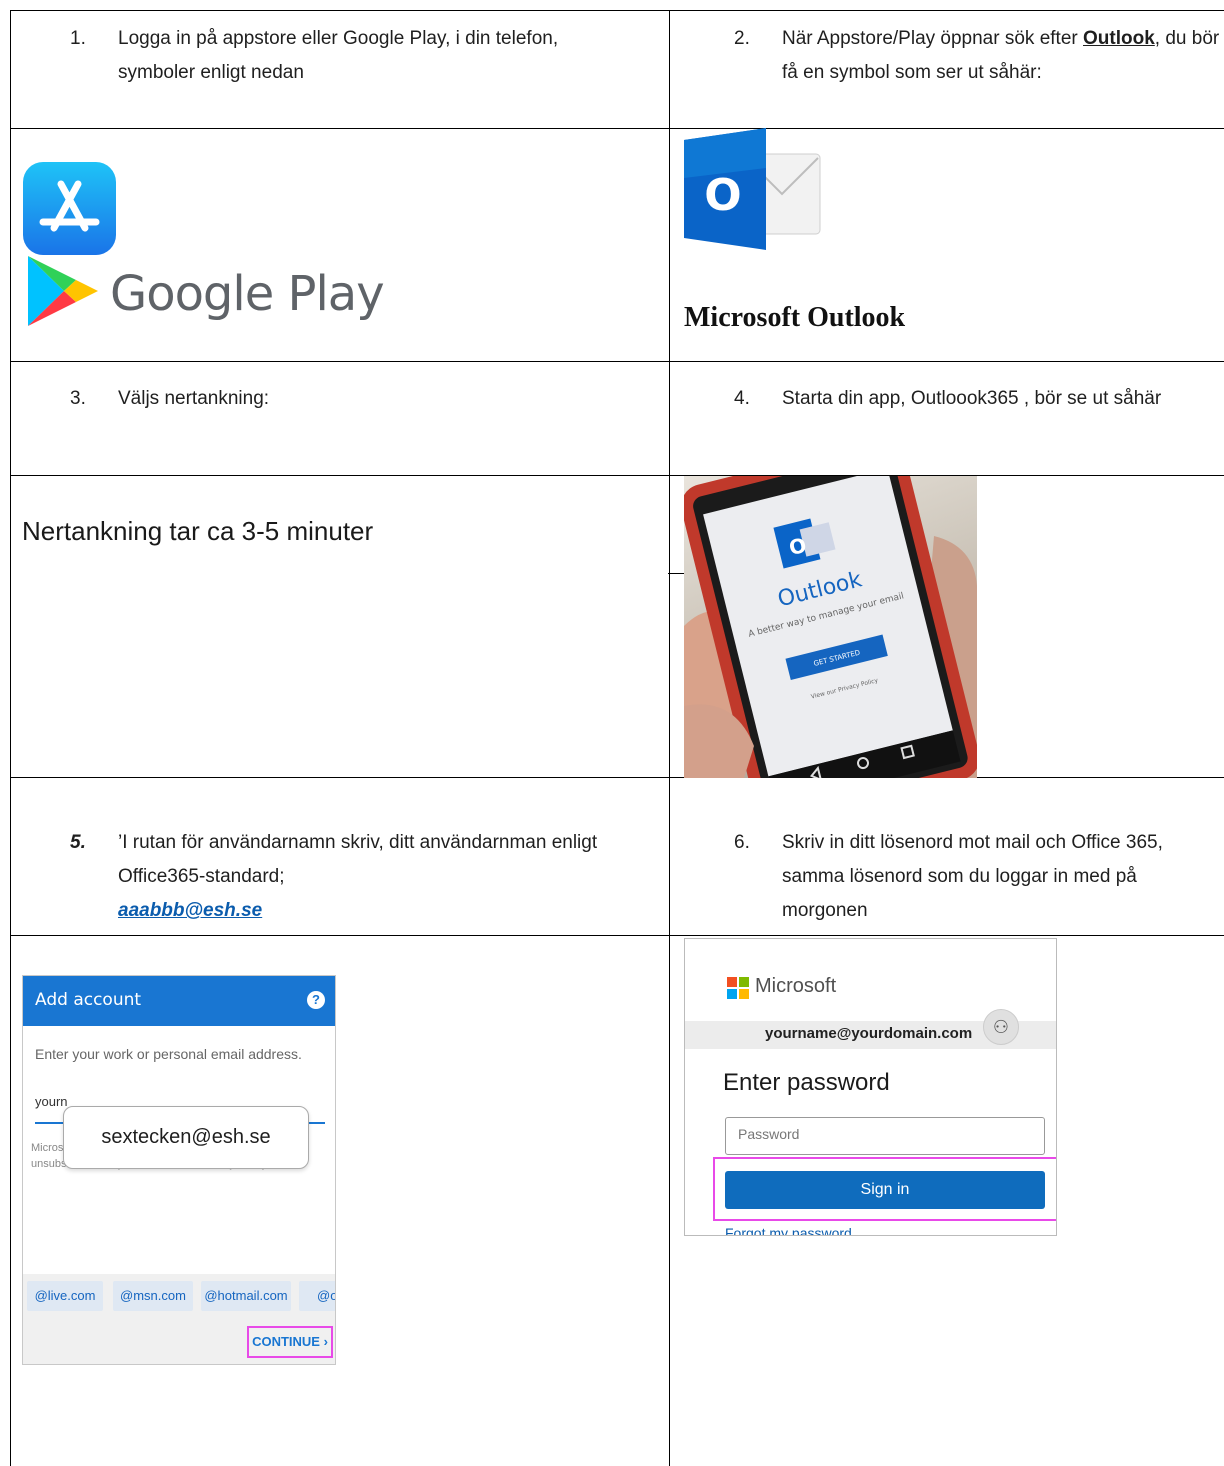 The width and height of the screenshot is (1224, 1466). Describe the element at coordinates (742, 38) in the screenshot. I see `step-number: 2.` at that location.